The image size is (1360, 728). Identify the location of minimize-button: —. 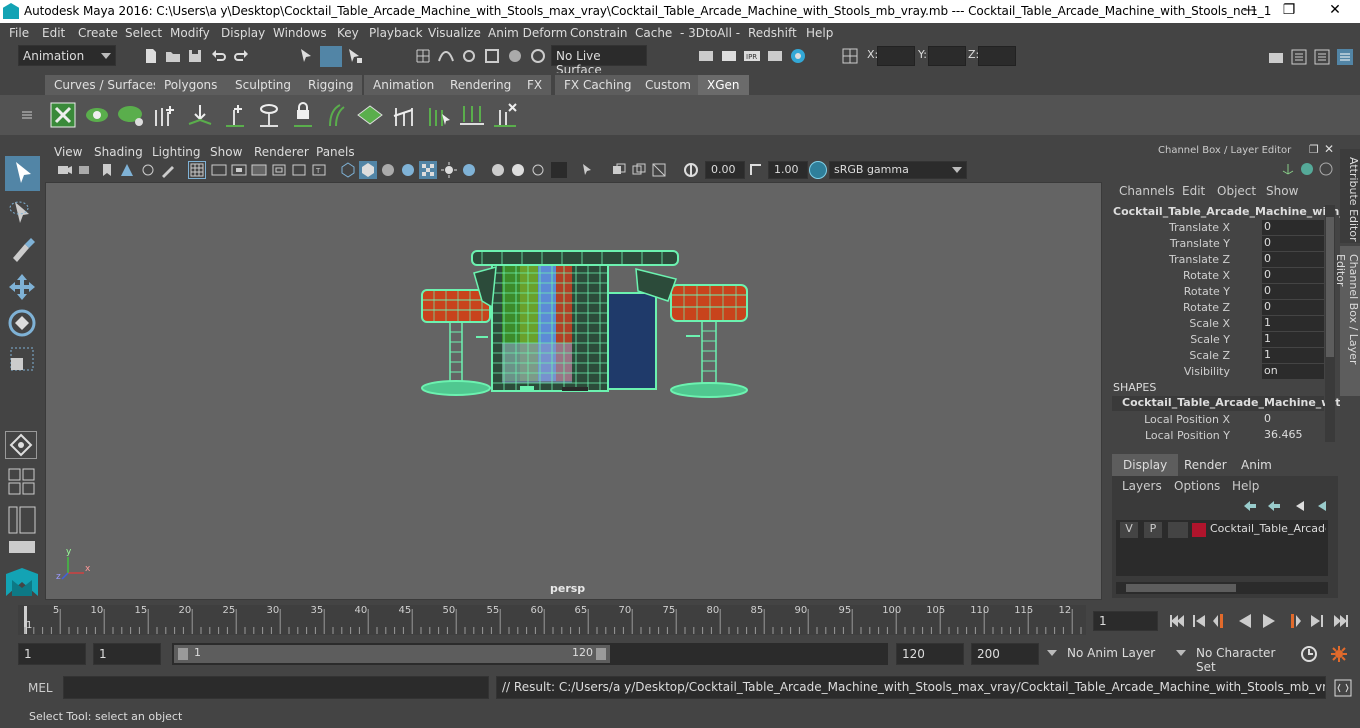
(1250, 10).